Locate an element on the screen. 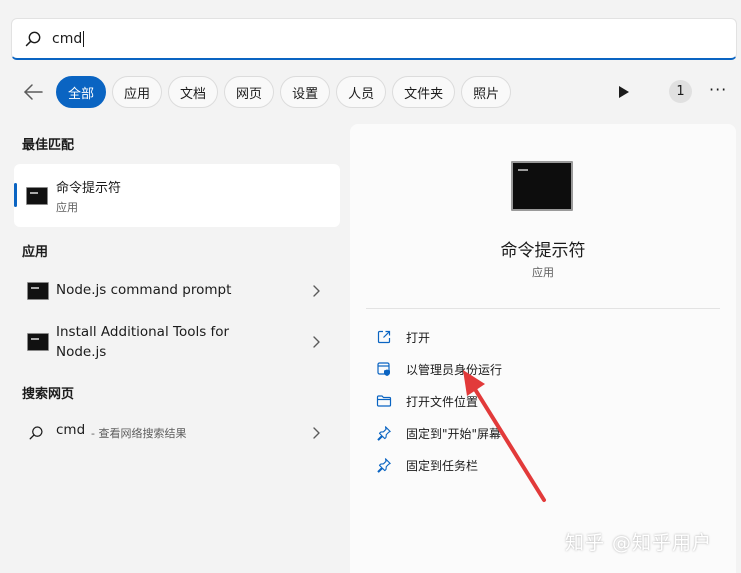 This screenshot has width=741, height=573. web-search-hint: - 查看网络搜索结果 is located at coordinates (139, 433).